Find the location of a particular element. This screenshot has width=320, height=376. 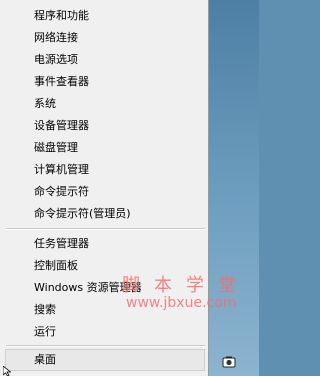

menu-item-power-options: 电源选项 is located at coordinates (56, 59).